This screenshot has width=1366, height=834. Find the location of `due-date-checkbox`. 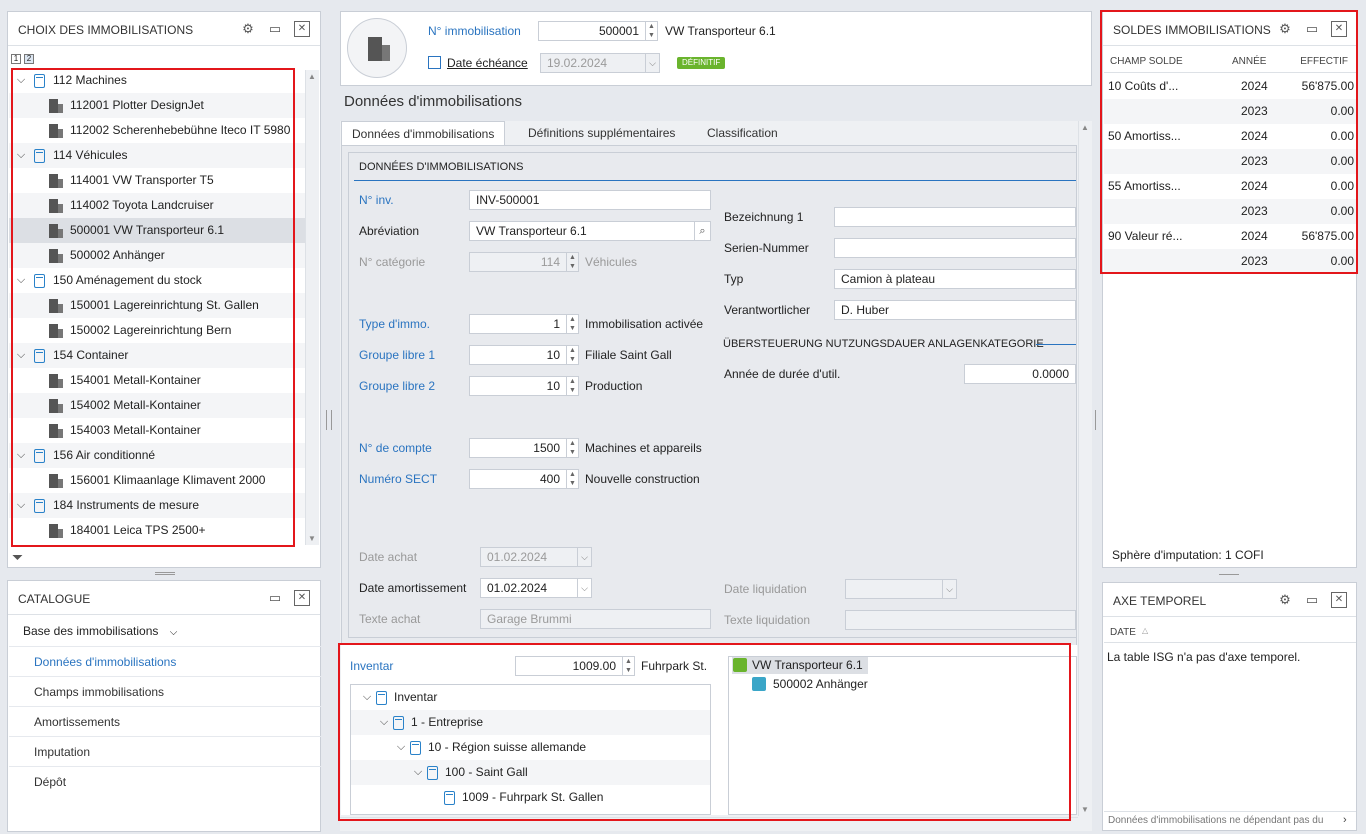

due-date-checkbox is located at coordinates (434, 62).